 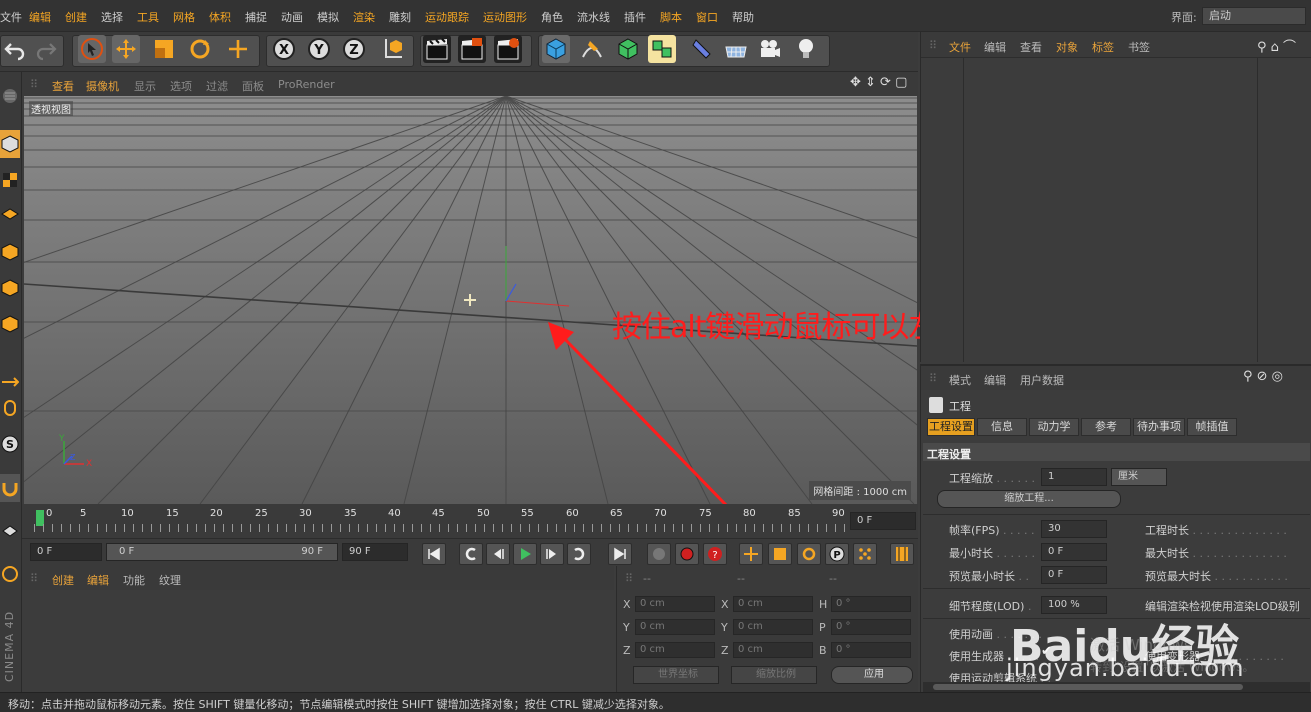 What do you see at coordinates (878, 82) in the screenshot?
I see `viewport-nav-icons: ✥ ⇕ ⟳ ▢` at bounding box center [878, 82].